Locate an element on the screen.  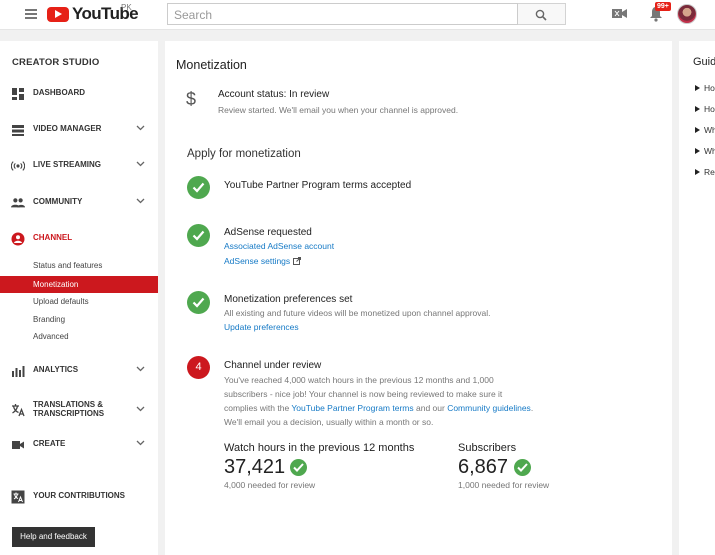
sidebar-subitem-status-and-features: Status and features is located at coordinates (79, 265).